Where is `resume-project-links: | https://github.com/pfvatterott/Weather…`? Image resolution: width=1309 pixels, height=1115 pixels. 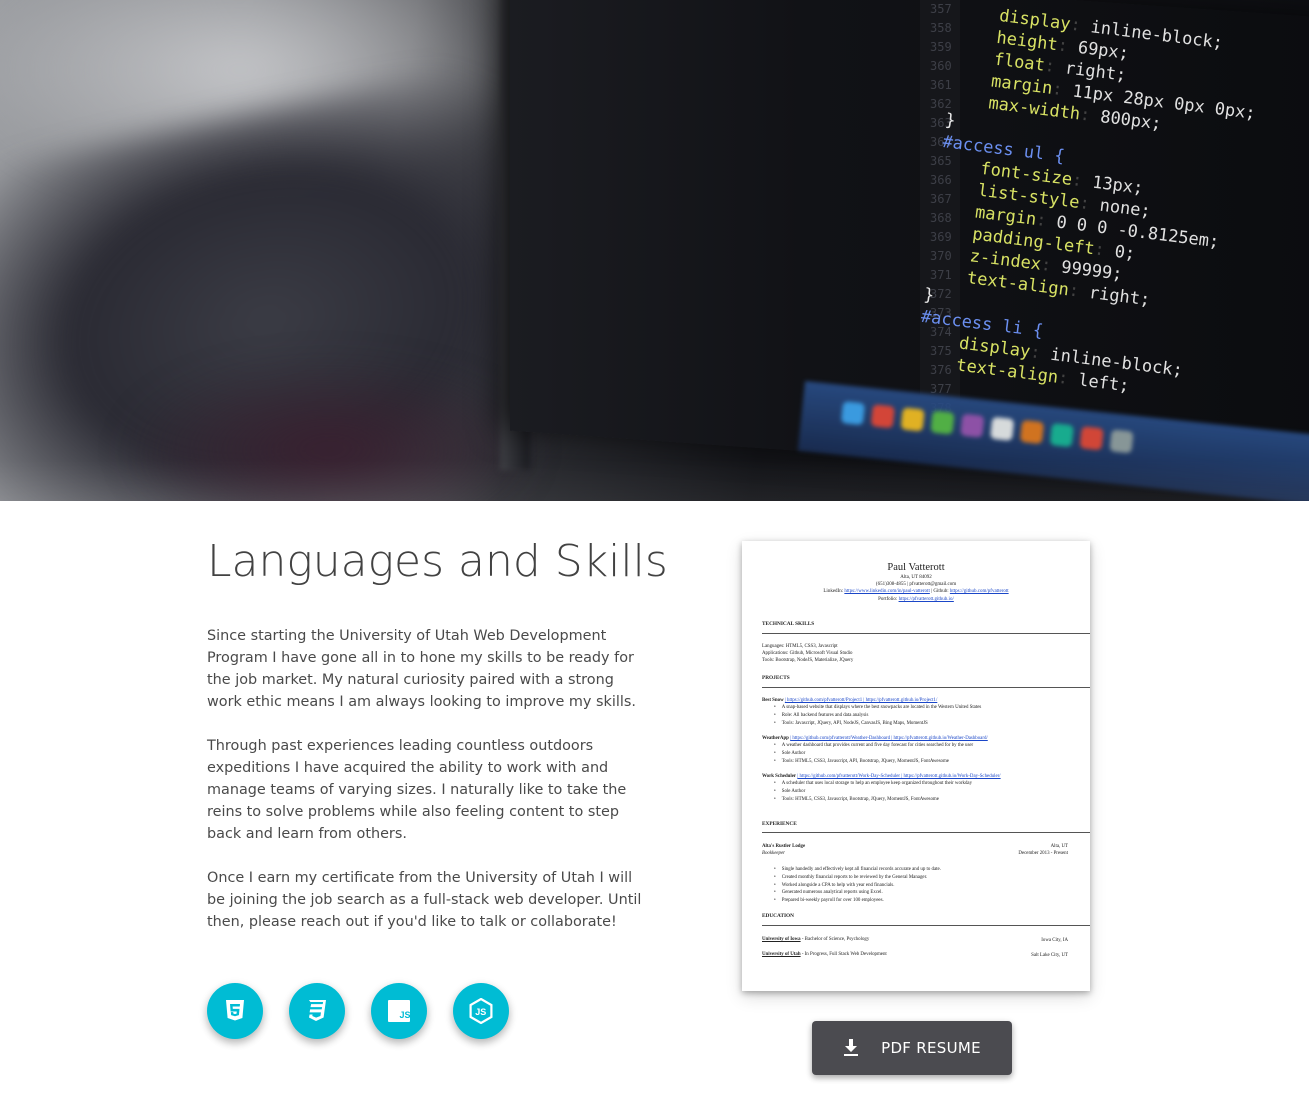
resume-project-links: | https://github.com/pfvatterott/Weather… is located at coordinates (889, 738).